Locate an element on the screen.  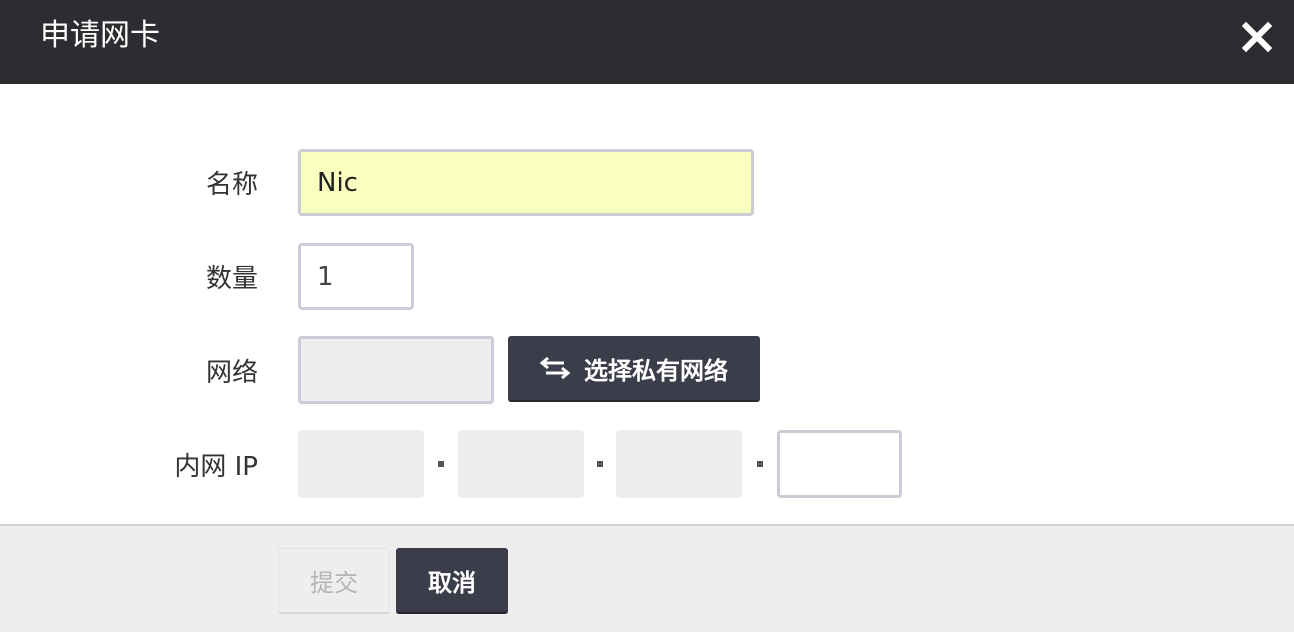
select-private-network-label: 选择私有网络 is located at coordinates (656, 370).